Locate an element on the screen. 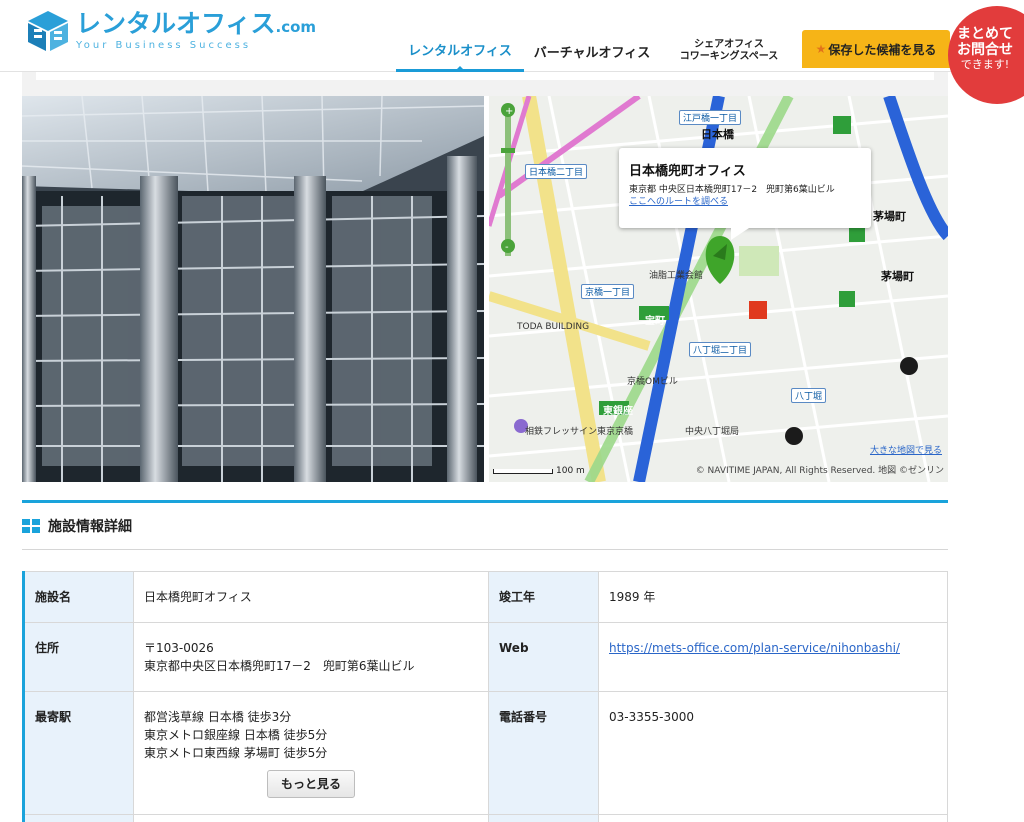 The image size is (1024, 822). popup-address: 東京都 中央区日本橋兜町17－2 兜町第6葉山ビル is located at coordinates (732, 190).